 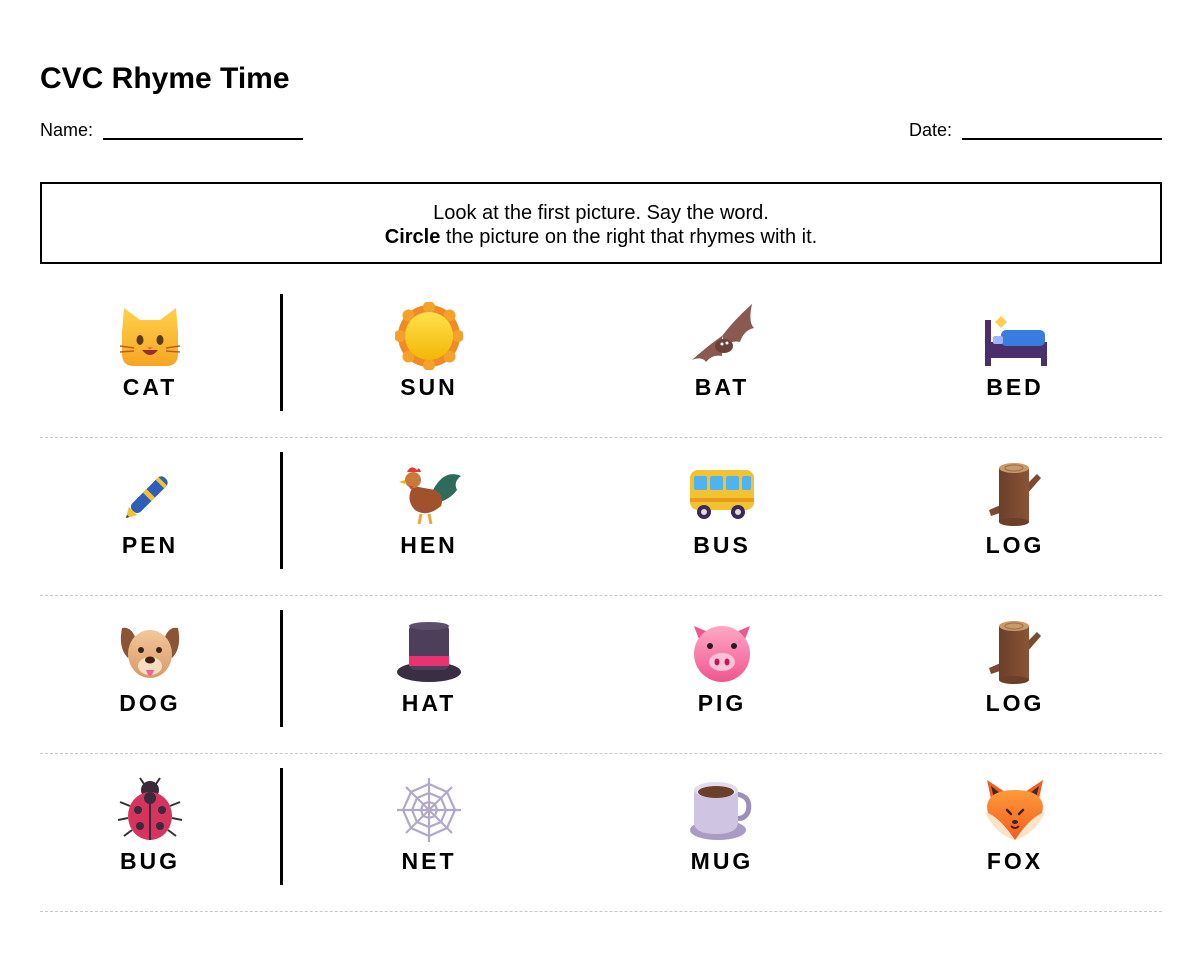 What do you see at coordinates (203, 131) in the screenshot?
I see `name-write-line` at bounding box center [203, 131].